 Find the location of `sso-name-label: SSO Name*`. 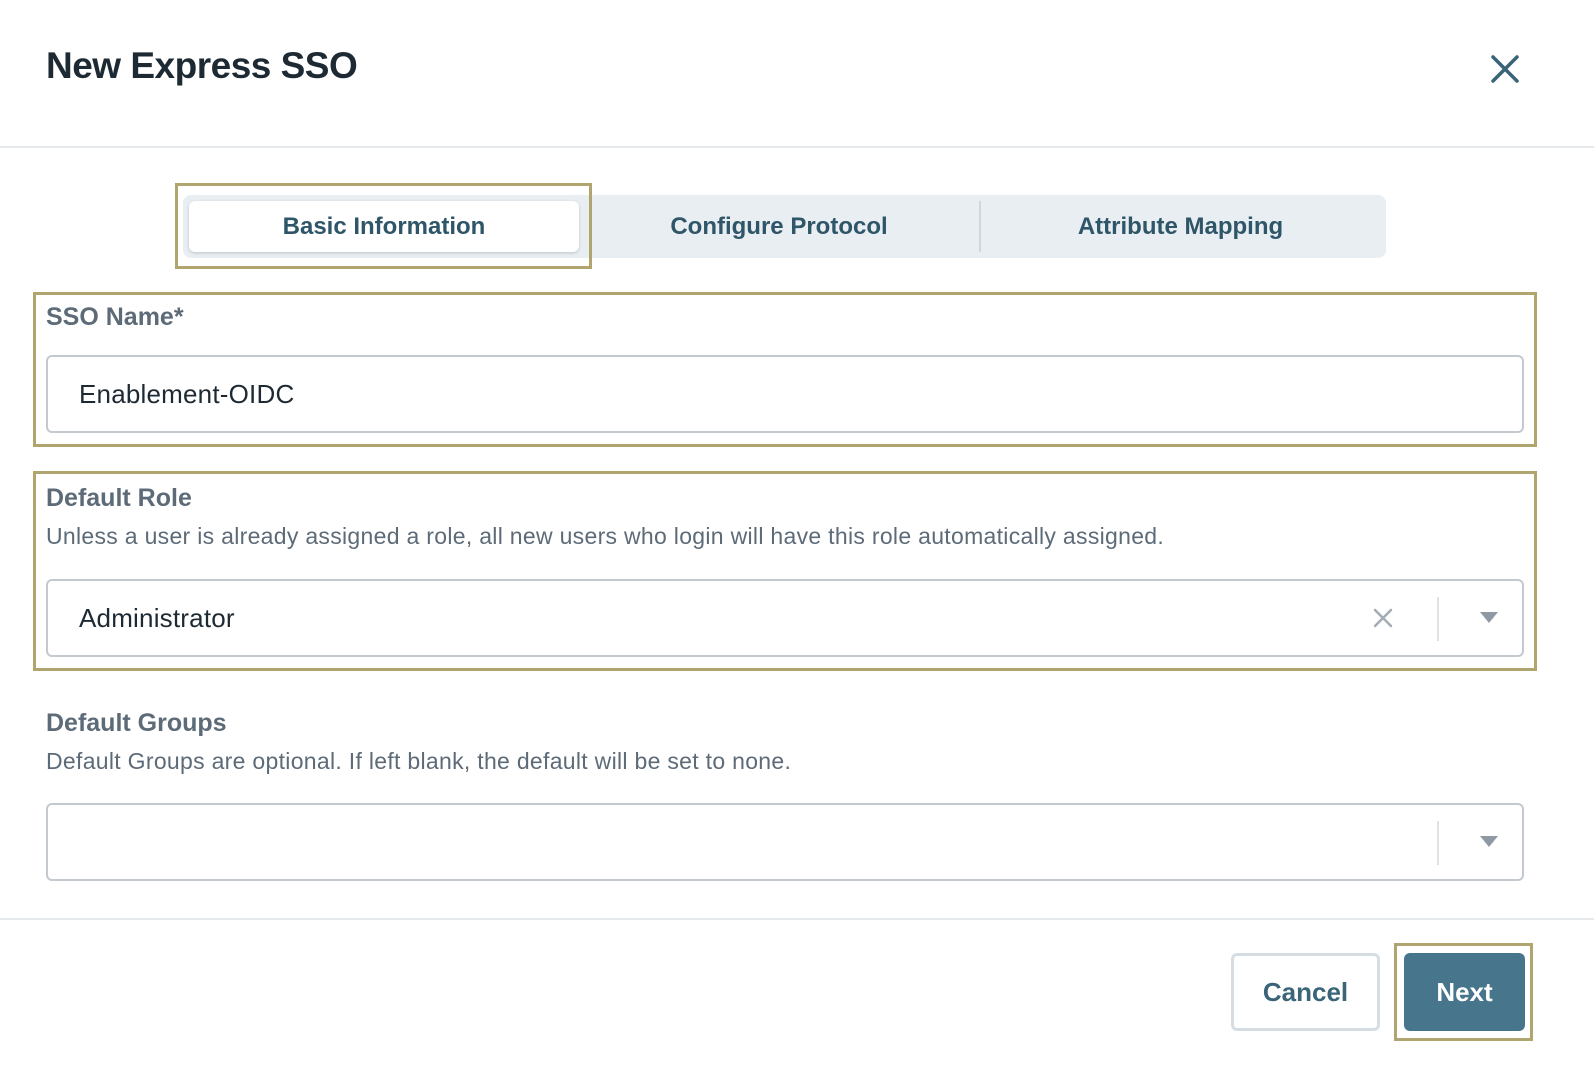

sso-name-label: SSO Name* is located at coordinates (115, 317).